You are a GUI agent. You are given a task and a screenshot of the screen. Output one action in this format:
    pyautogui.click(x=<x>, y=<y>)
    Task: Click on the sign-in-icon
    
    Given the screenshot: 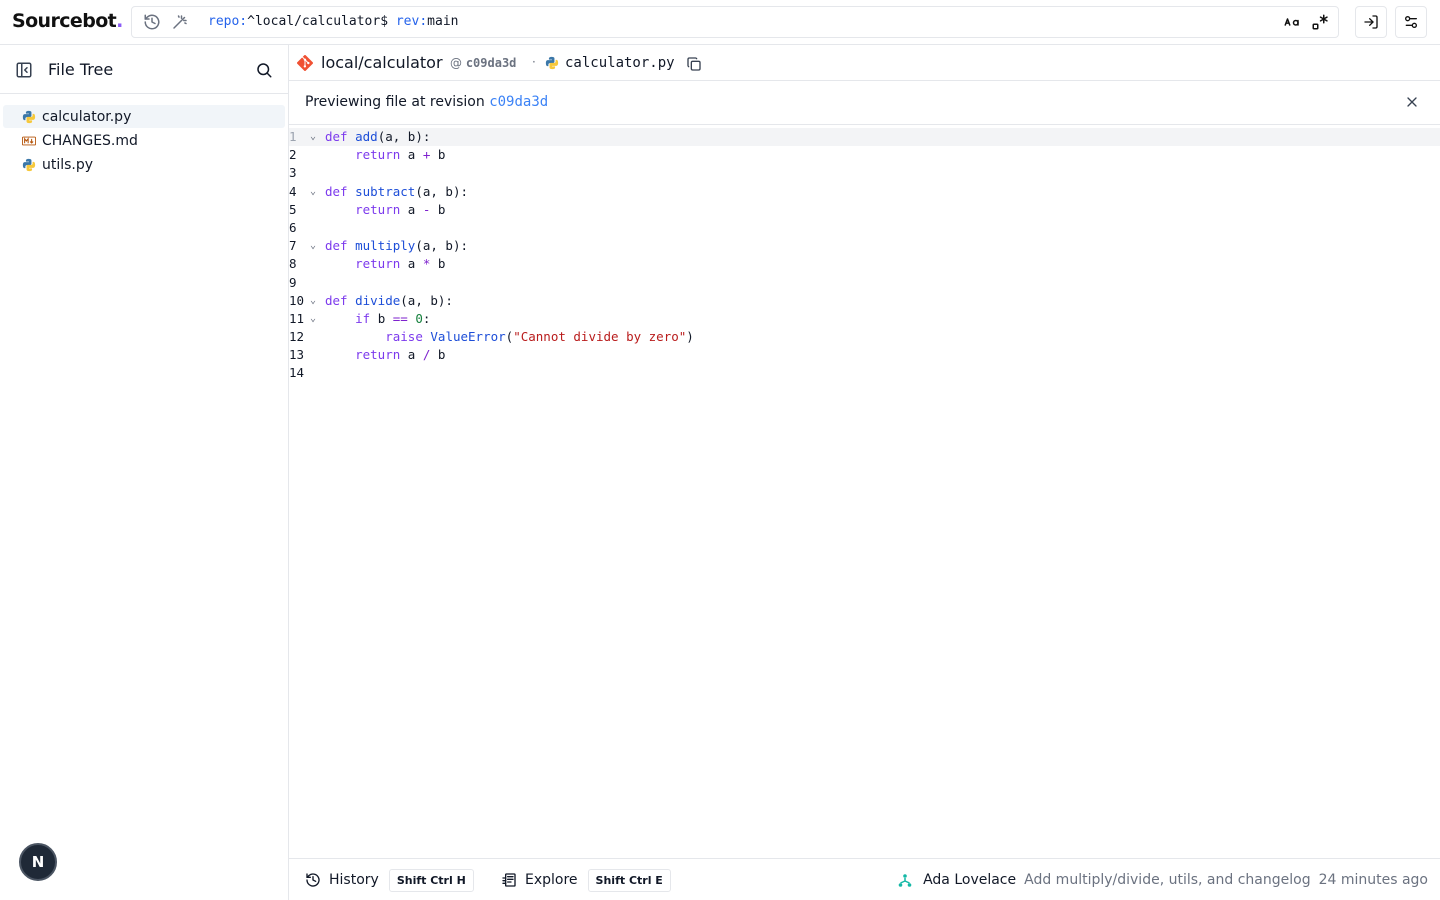 What is the action you would take?
    pyautogui.click(x=1371, y=22)
    